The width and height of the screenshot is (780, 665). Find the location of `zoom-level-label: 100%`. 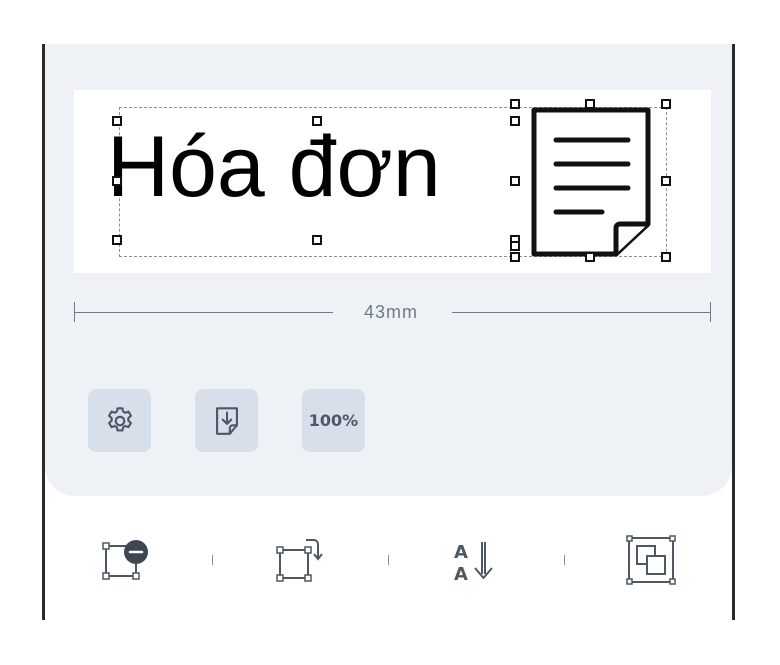

zoom-level-label: 100% is located at coordinates (333, 420).